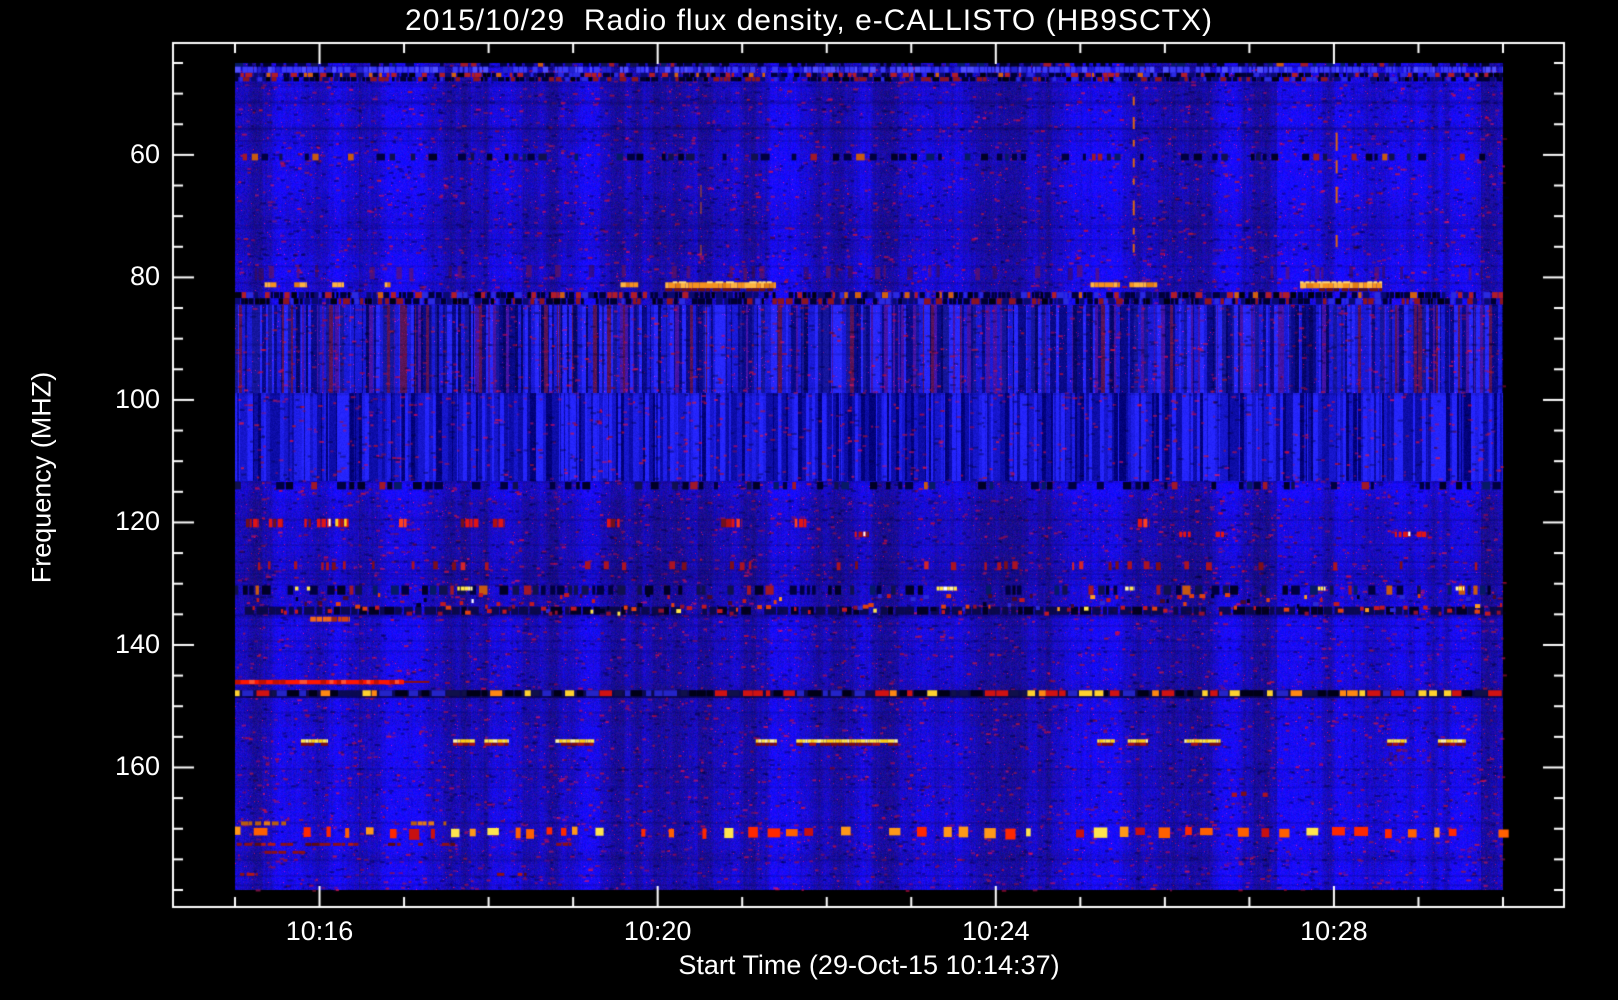 The height and width of the screenshot is (1000, 1618). I want to click on x-axis-label: Start Time (29-Oct-15 10:14:37), so click(869, 965).